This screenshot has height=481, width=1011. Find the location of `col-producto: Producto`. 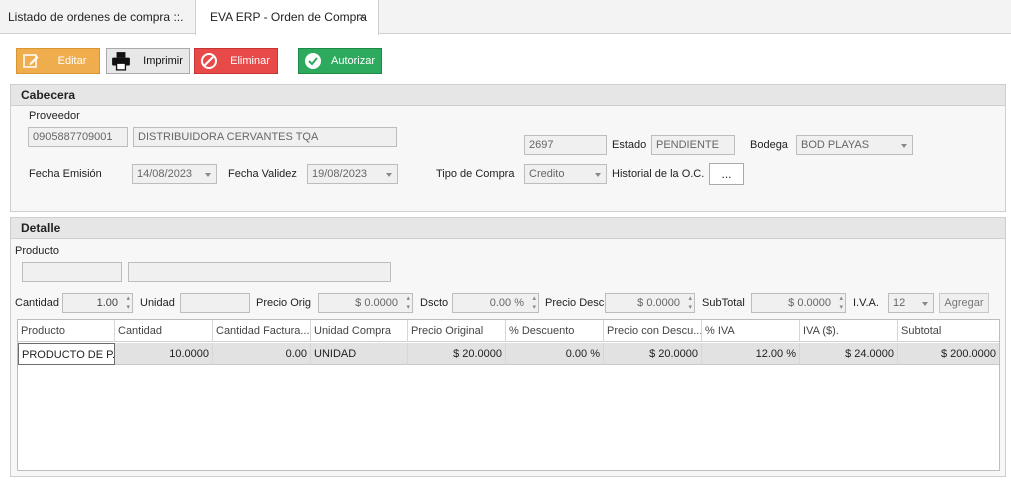

col-producto: Producto is located at coordinates (66, 331).